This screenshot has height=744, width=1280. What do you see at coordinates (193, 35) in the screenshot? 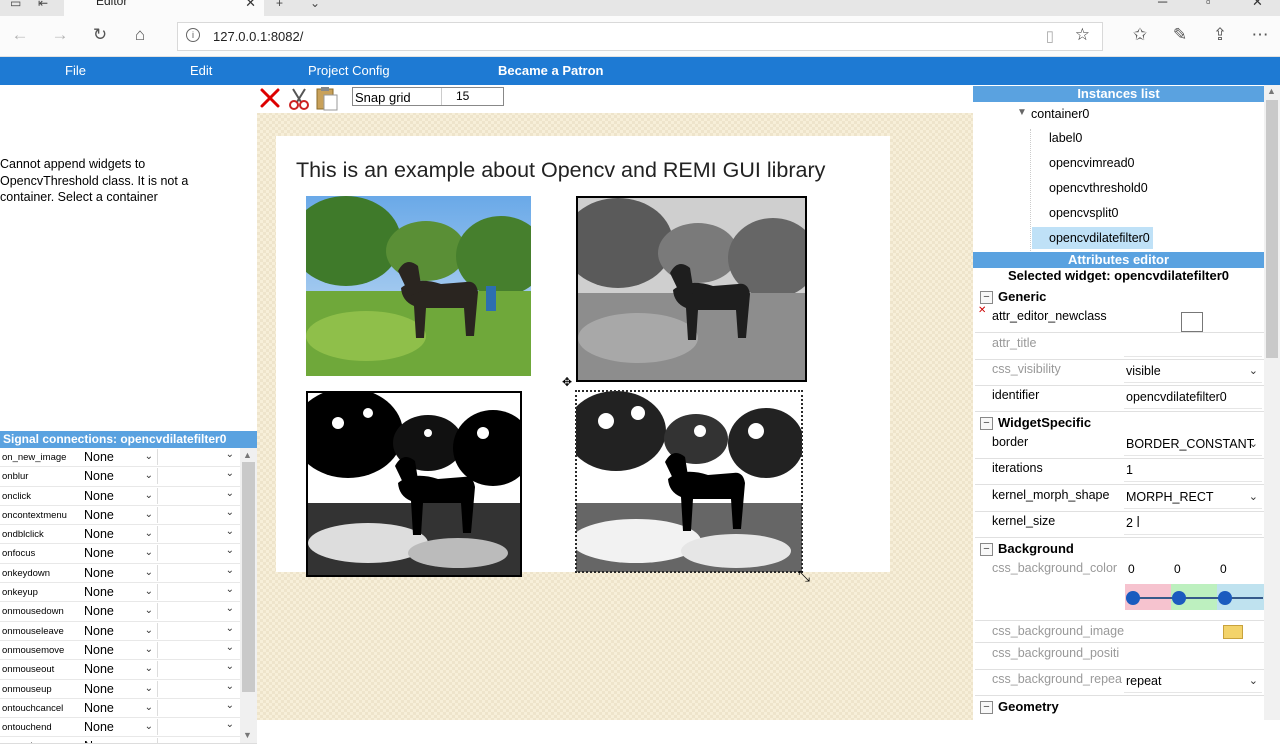
I see `site-info-icon: i` at bounding box center [193, 35].